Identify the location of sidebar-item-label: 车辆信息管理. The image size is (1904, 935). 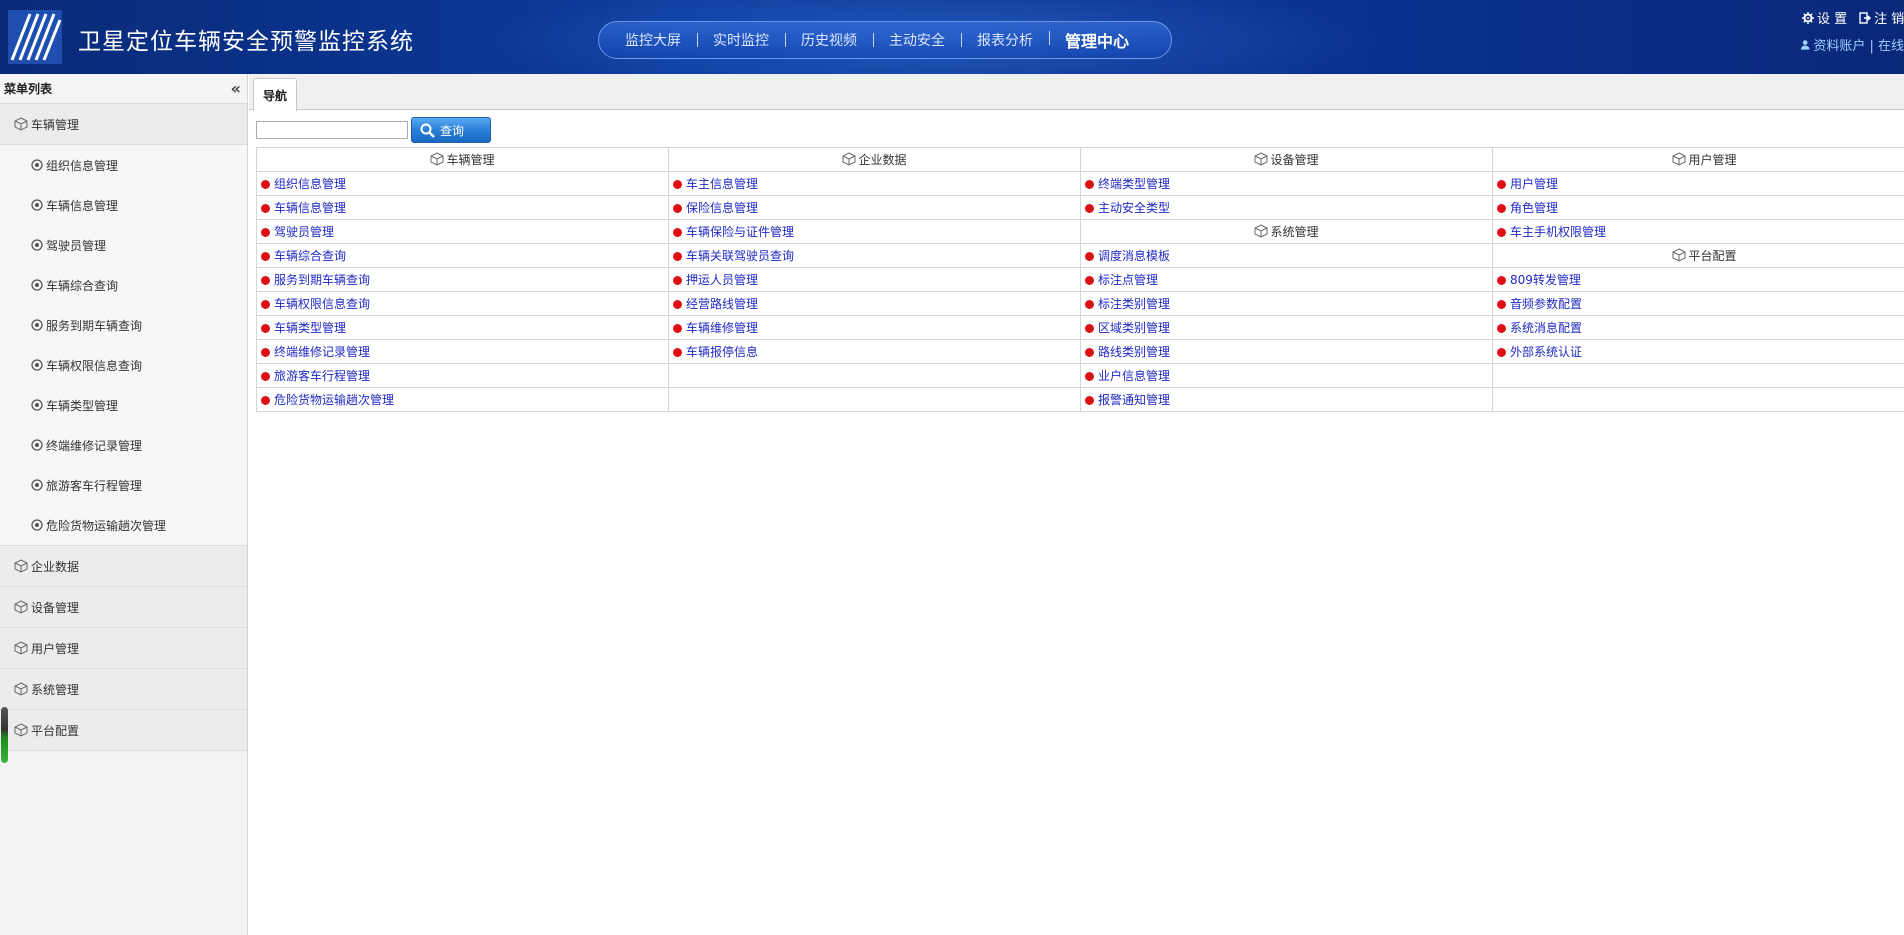
(82, 205).